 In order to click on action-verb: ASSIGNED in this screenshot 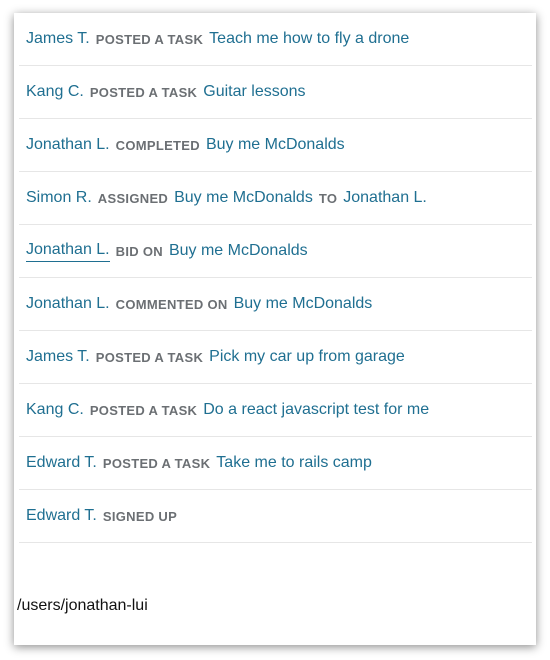, I will do `click(133, 198)`.